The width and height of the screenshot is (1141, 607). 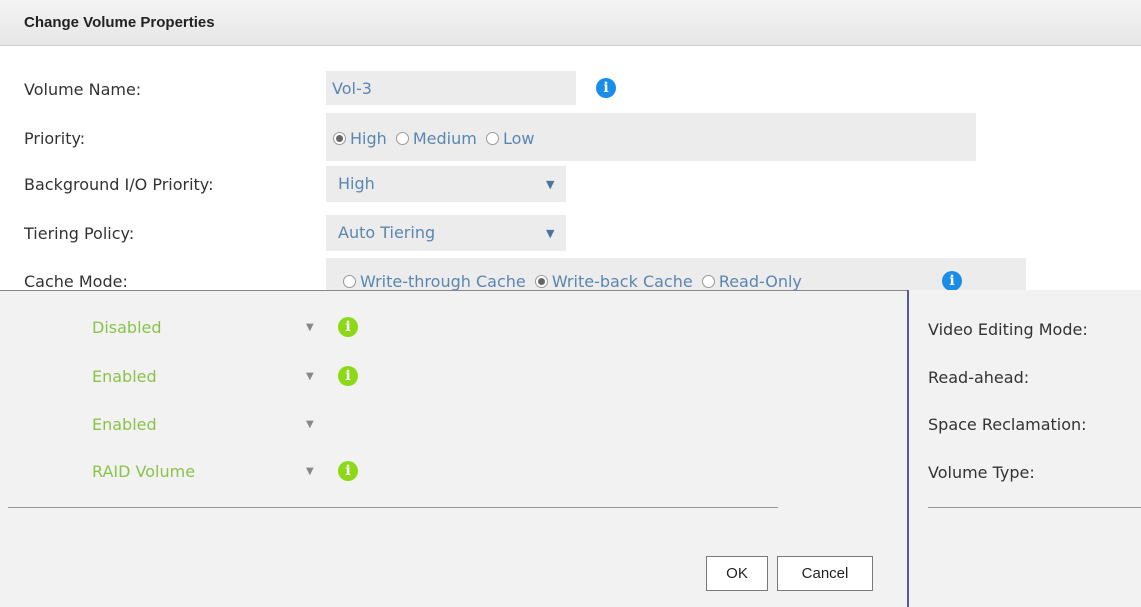 What do you see at coordinates (79, 233) in the screenshot?
I see `tiering-policy-label: Tiering Policy:` at bounding box center [79, 233].